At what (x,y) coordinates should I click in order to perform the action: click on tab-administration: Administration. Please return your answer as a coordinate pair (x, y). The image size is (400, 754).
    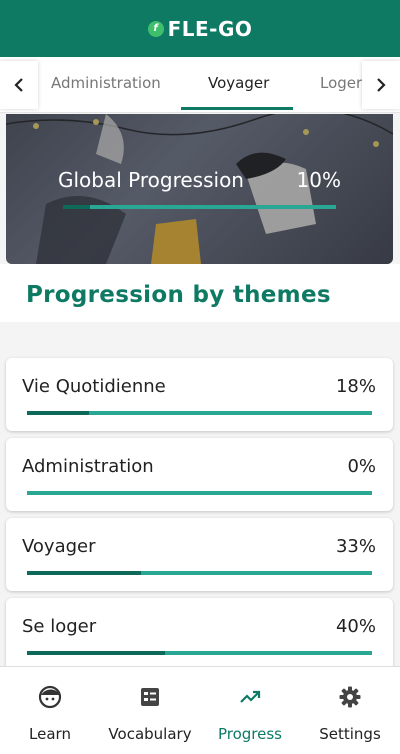
    Looking at the image, I should click on (106, 83).